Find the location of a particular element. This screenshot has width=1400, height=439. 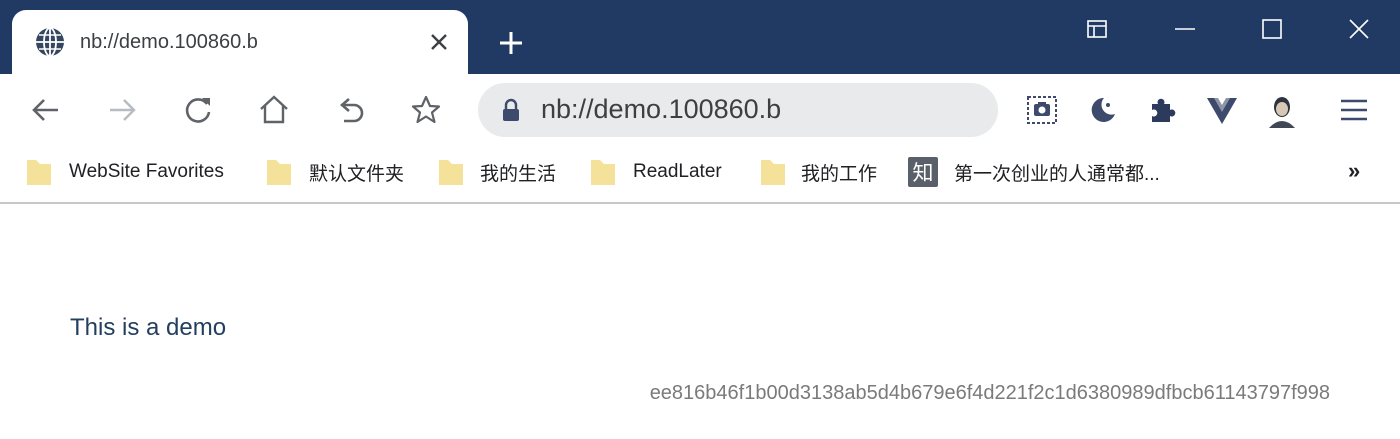

back-arrow-icon is located at coordinates (46, 110).